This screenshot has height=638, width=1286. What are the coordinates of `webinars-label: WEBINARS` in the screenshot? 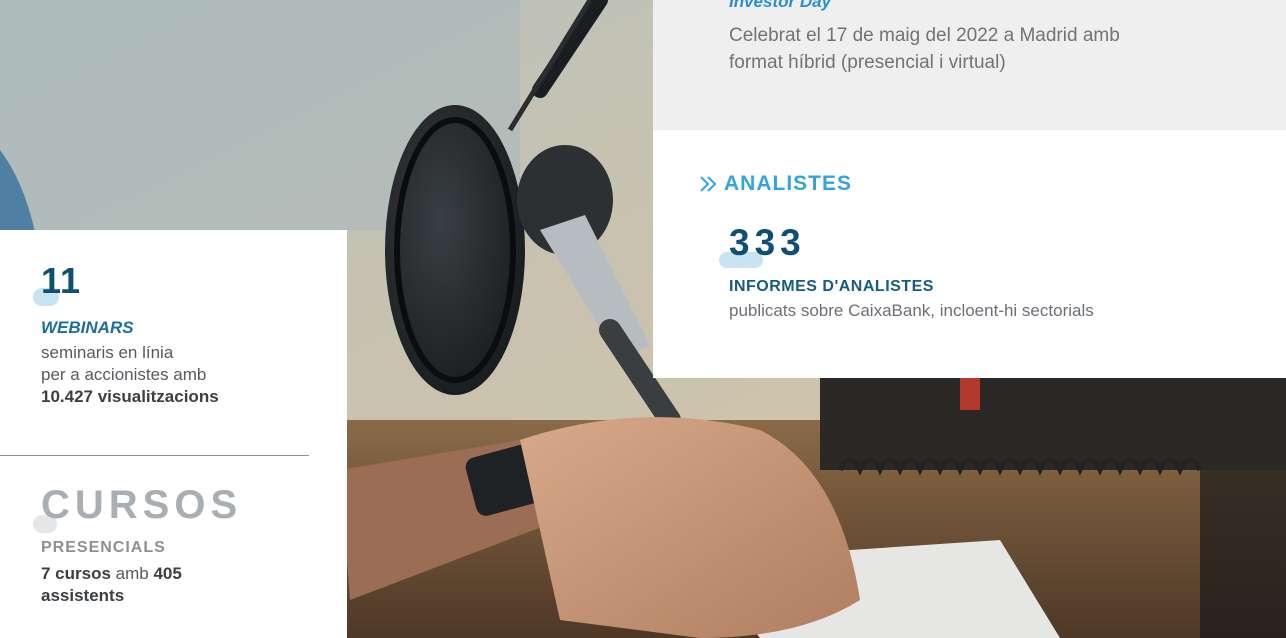 It's located at (87, 327).